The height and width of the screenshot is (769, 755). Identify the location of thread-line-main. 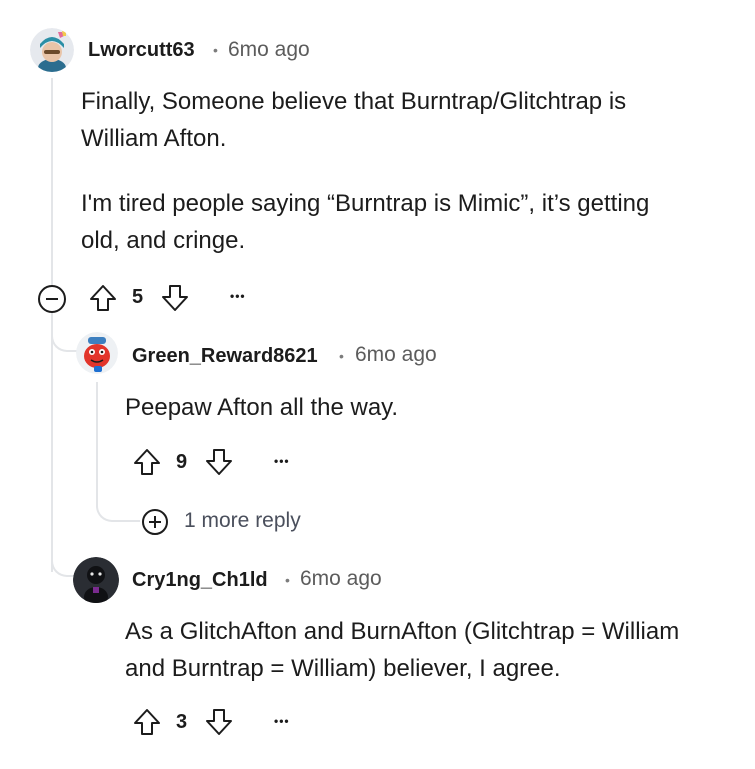
(52, 181).